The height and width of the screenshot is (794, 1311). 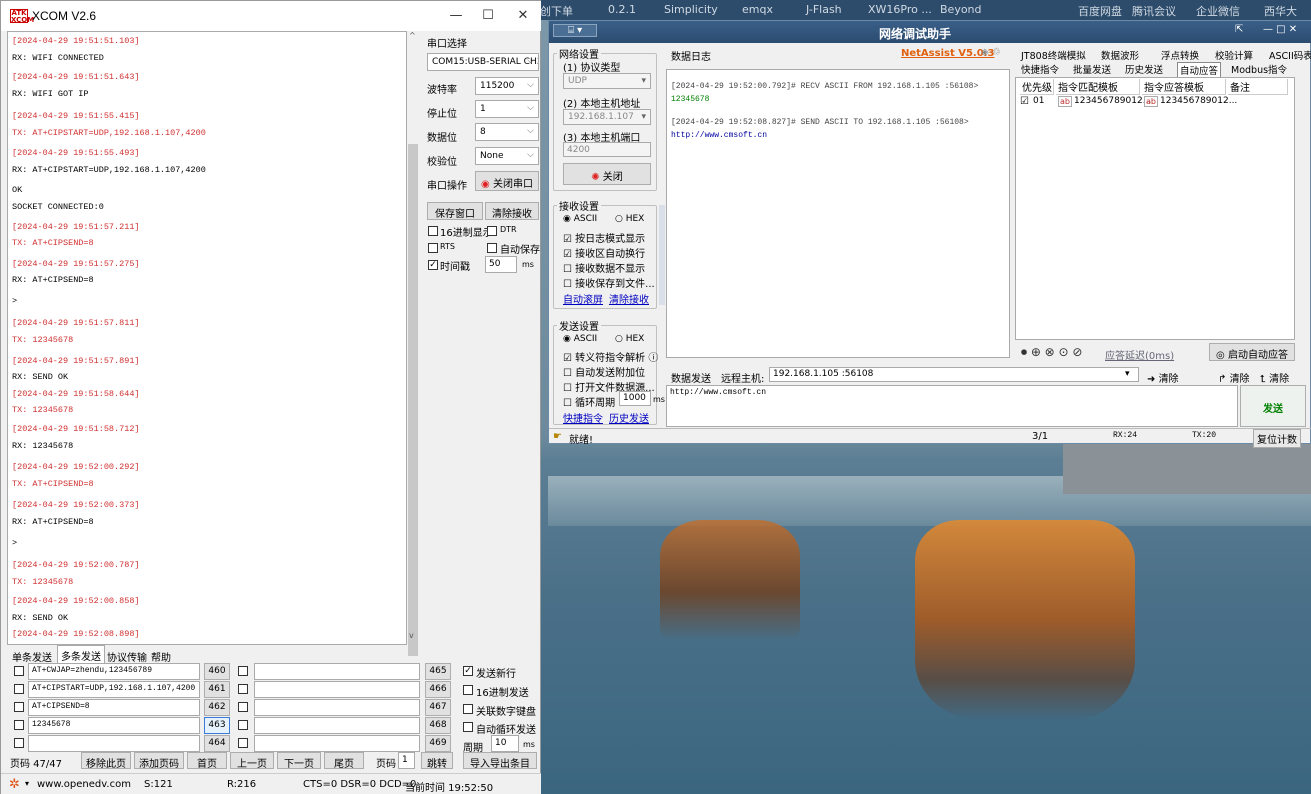 What do you see at coordinates (1051, 352) in the screenshot?
I see `table-action-icons: ⏺ ⊕ ⊗ ⊙ ⊘` at bounding box center [1051, 352].